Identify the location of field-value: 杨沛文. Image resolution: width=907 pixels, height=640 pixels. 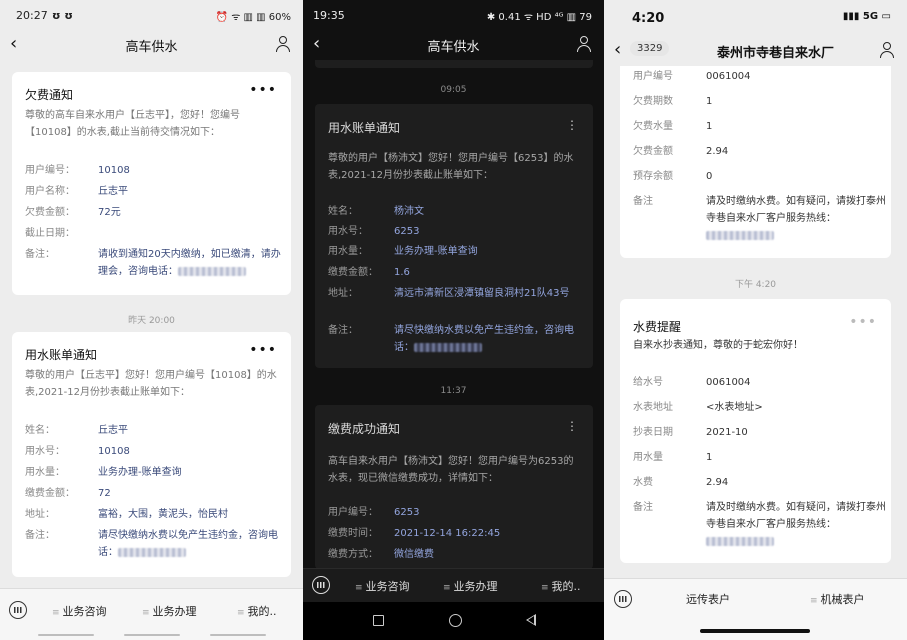
(409, 211).